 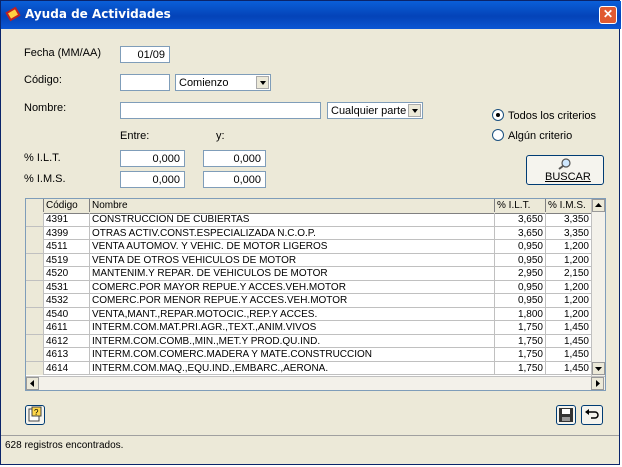 What do you see at coordinates (35, 415) in the screenshot?
I see `help-button: ?` at bounding box center [35, 415].